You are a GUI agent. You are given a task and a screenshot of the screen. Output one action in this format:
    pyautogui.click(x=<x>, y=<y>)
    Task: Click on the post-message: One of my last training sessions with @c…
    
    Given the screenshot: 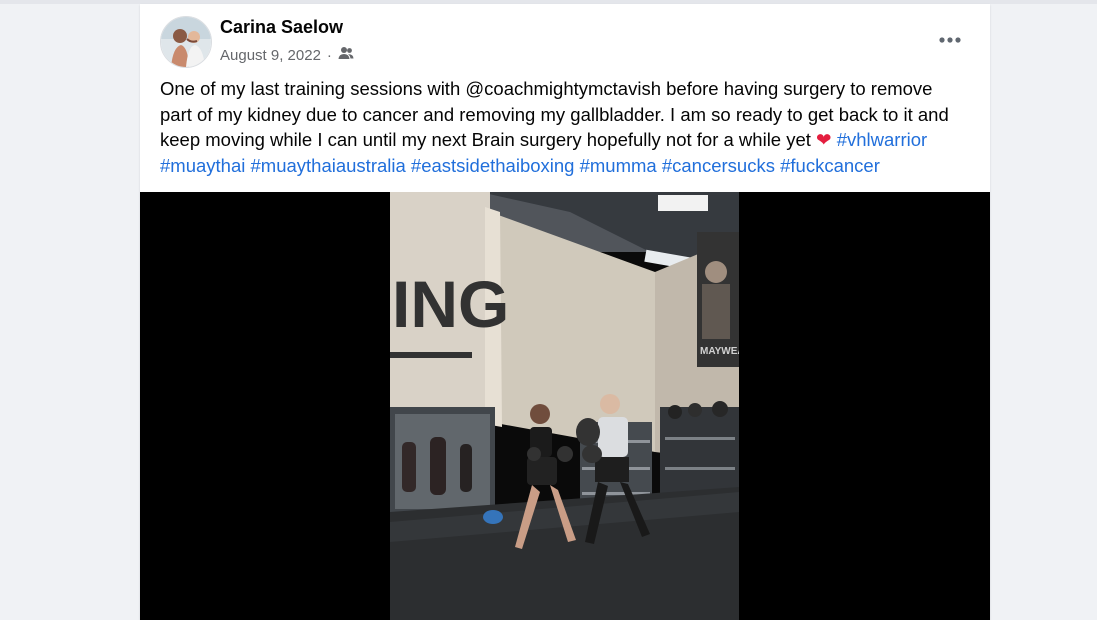 What is the action you would take?
    pyautogui.click(x=567, y=127)
    